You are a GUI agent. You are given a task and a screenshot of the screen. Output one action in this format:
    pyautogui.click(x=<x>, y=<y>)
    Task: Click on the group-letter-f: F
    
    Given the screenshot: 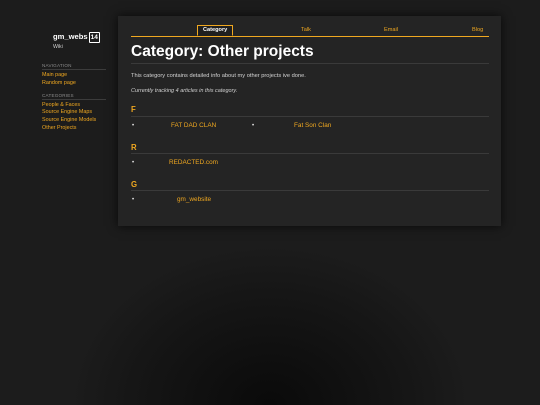 What is the action you would take?
    pyautogui.click(x=133, y=109)
    